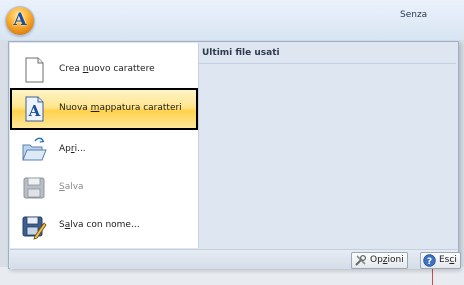  What do you see at coordinates (232, 276) in the screenshot?
I see `status-strip` at bounding box center [232, 276].